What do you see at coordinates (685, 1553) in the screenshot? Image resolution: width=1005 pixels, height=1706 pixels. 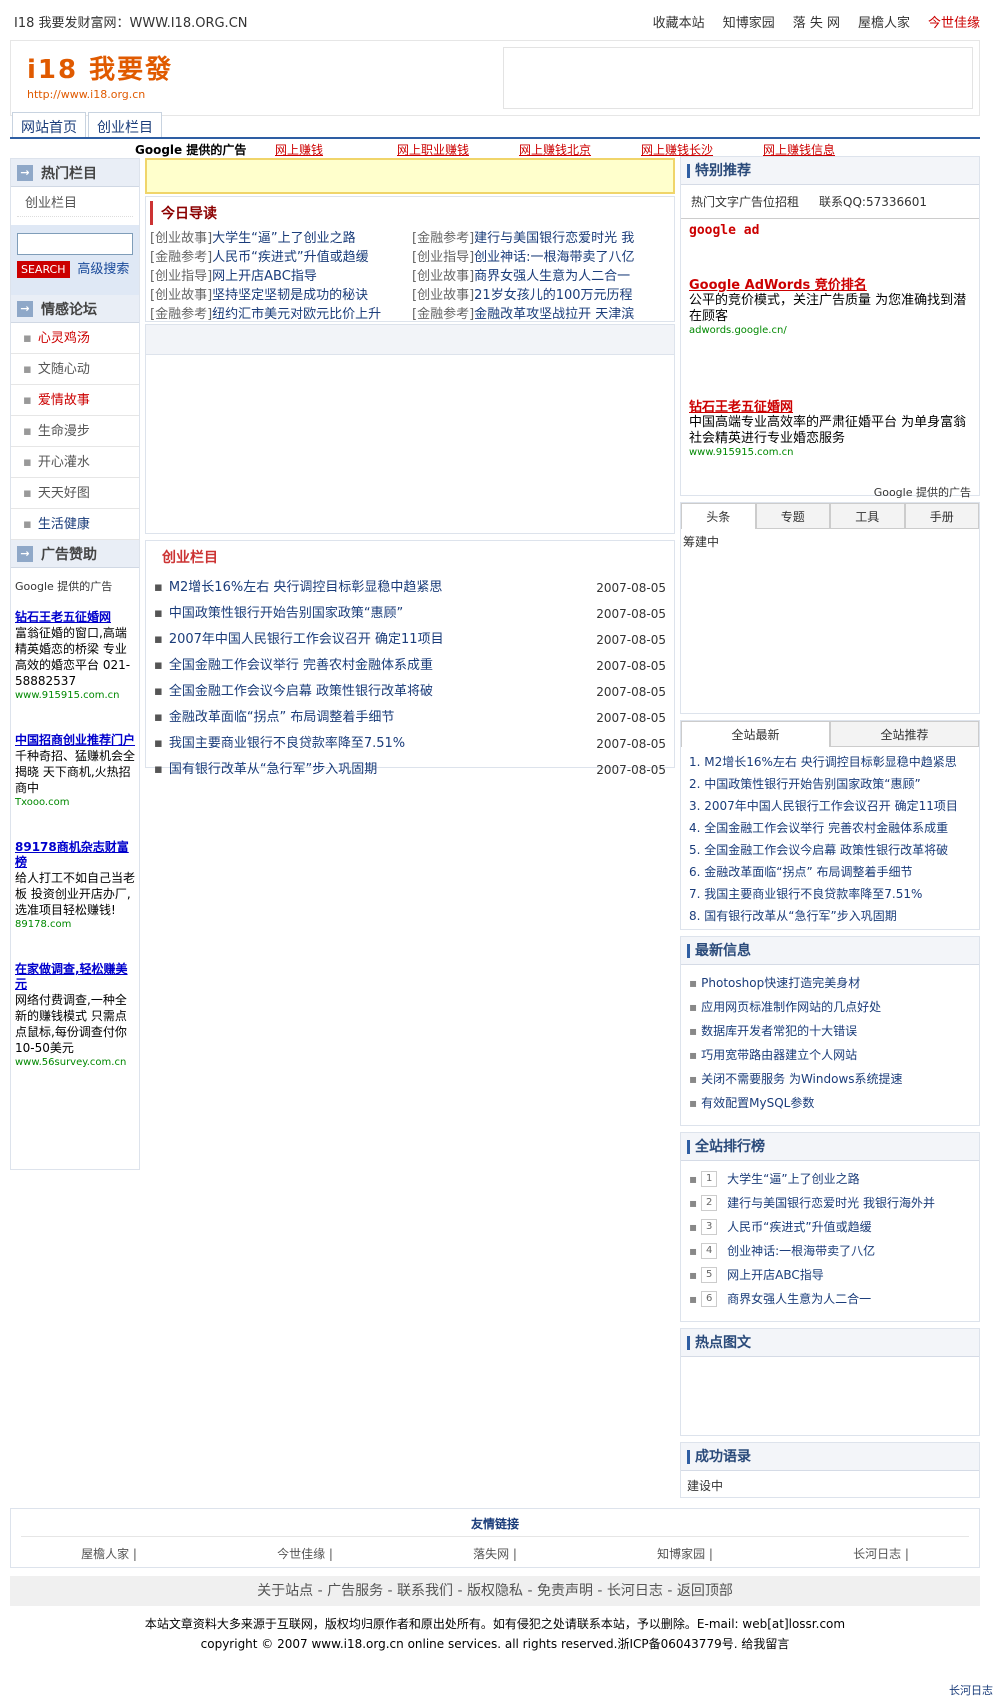 I see `friend-link: 知博家园 |` at bounding box center [685, 1553].